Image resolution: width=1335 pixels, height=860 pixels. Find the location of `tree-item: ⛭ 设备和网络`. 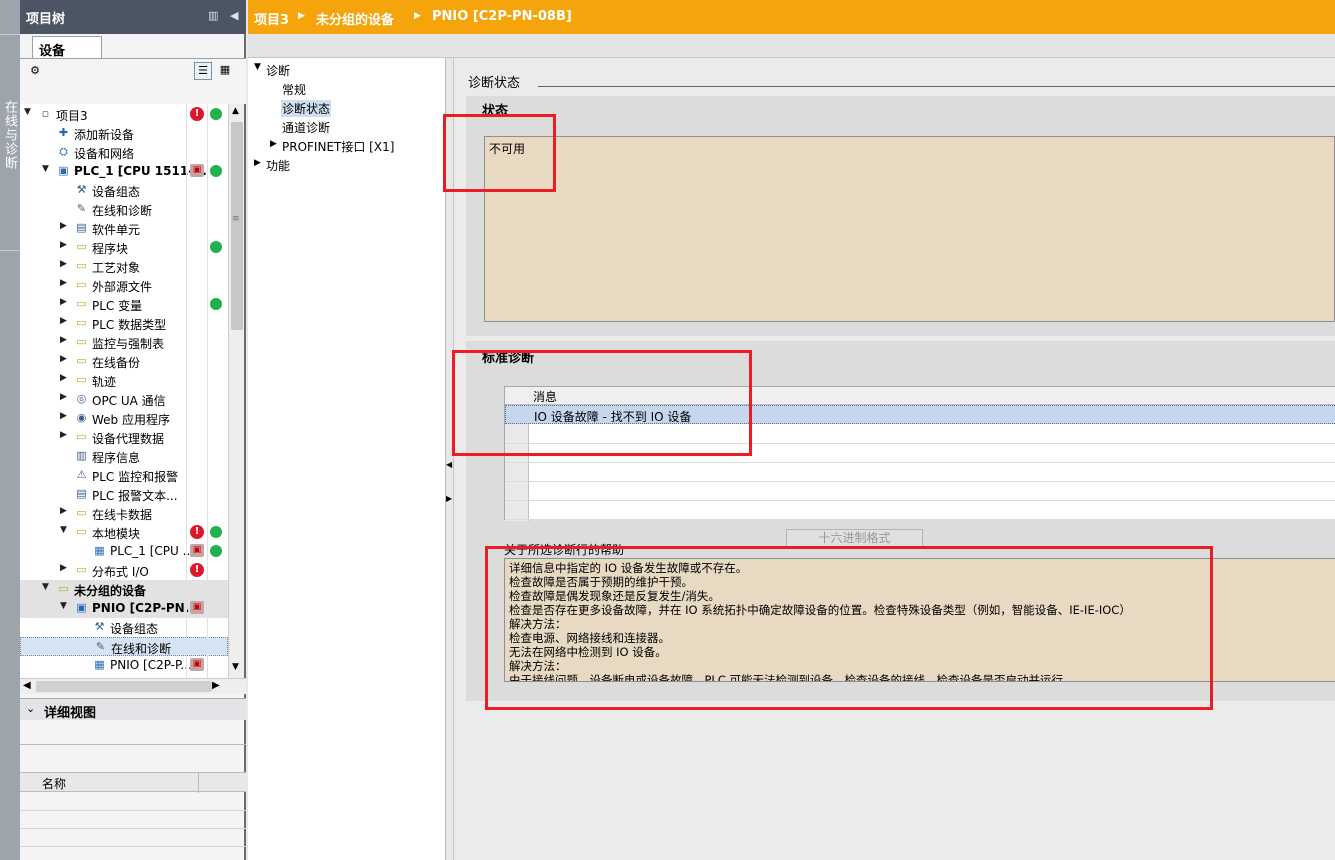

tree-item: ⛭ 设备和网络 is located at coordinates (124, 152).